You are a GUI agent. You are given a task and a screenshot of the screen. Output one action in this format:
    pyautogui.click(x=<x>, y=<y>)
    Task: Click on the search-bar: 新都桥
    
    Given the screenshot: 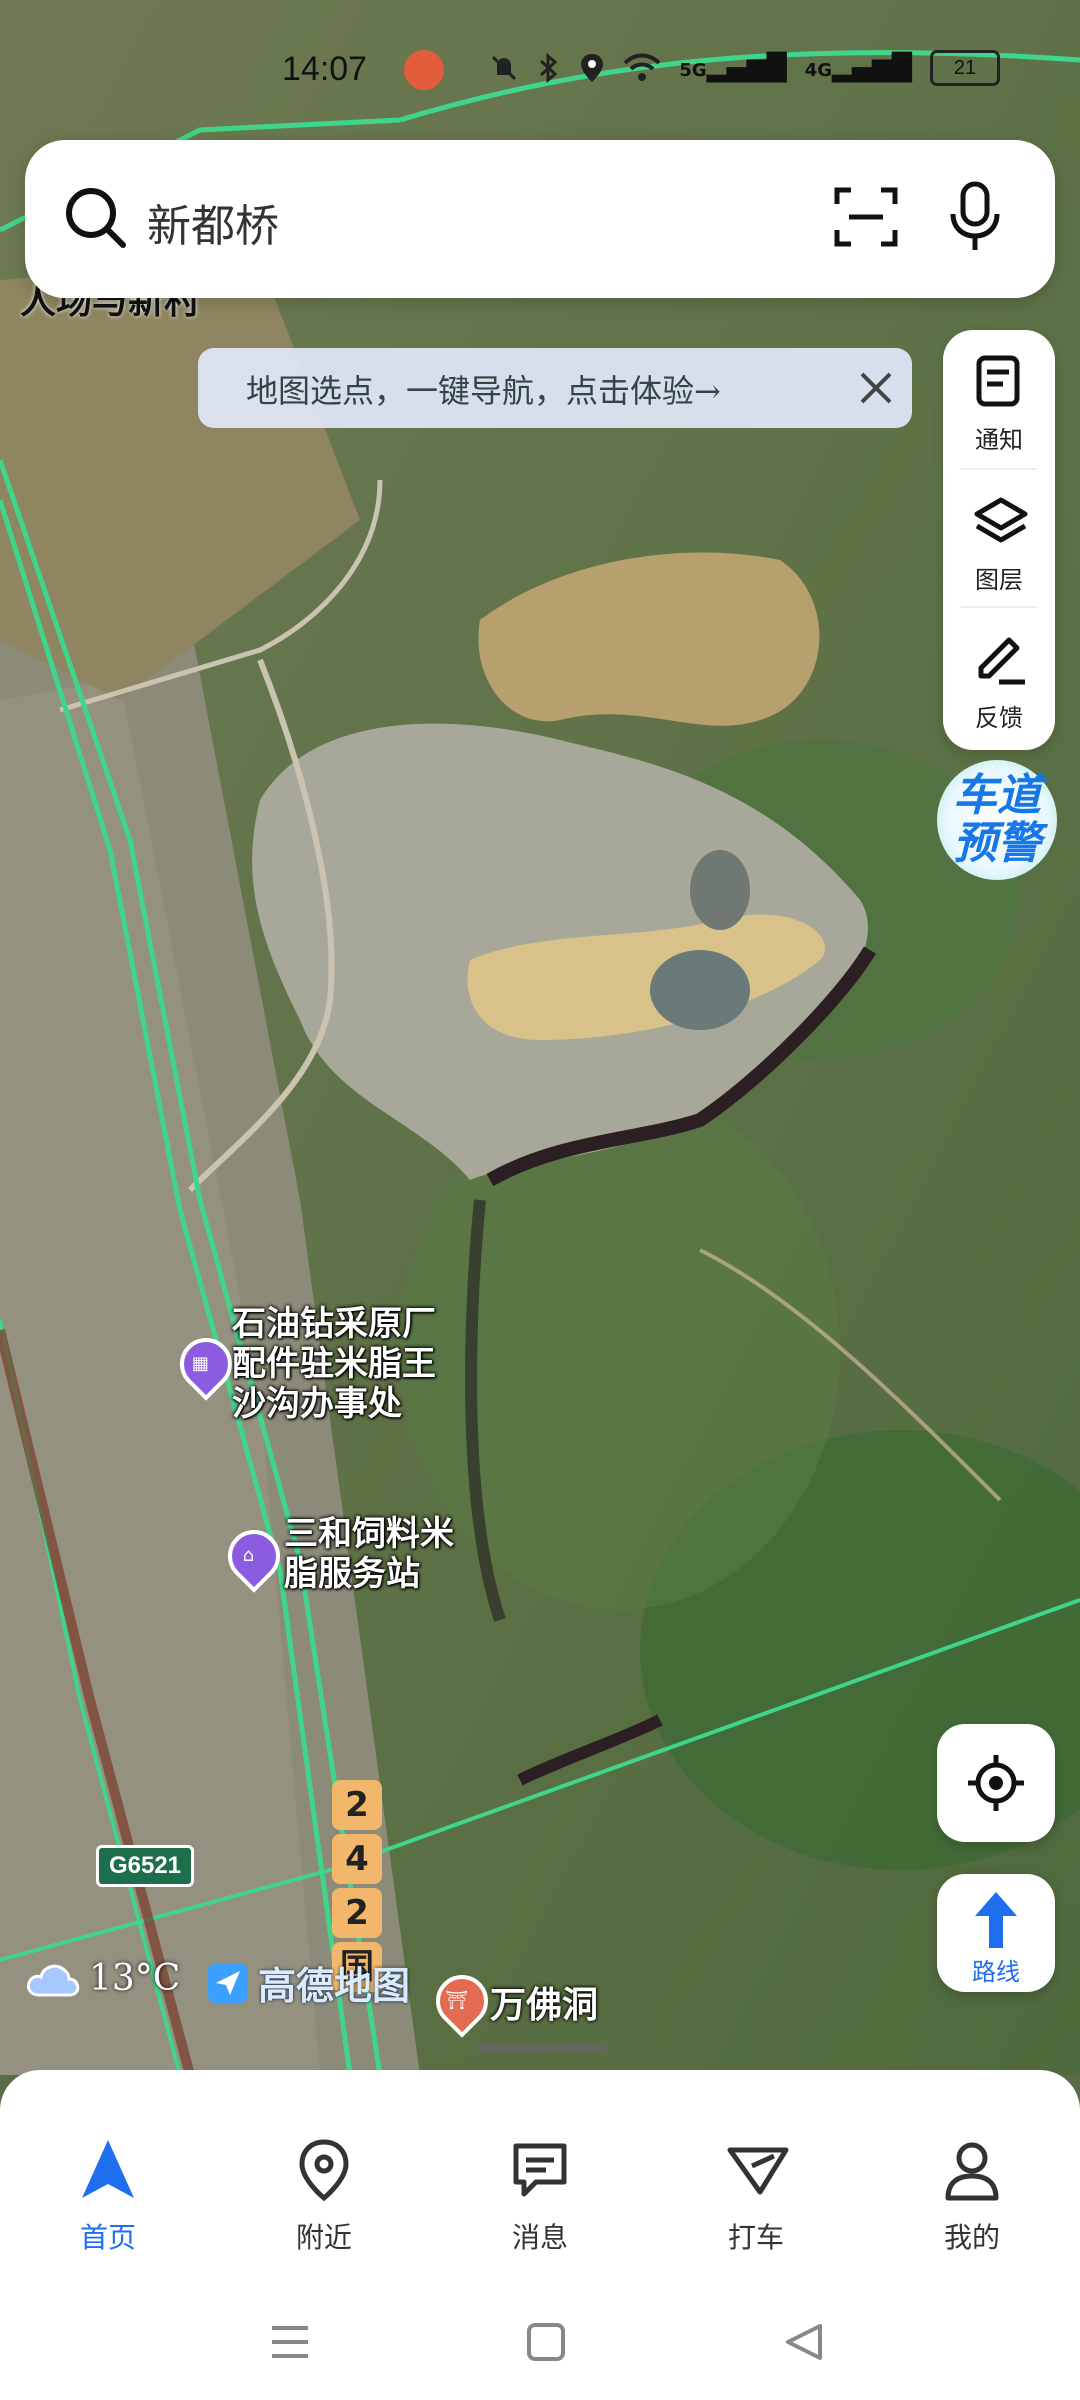 What is the action you would take?
    pyautogui.click(x=540, y=219)
    